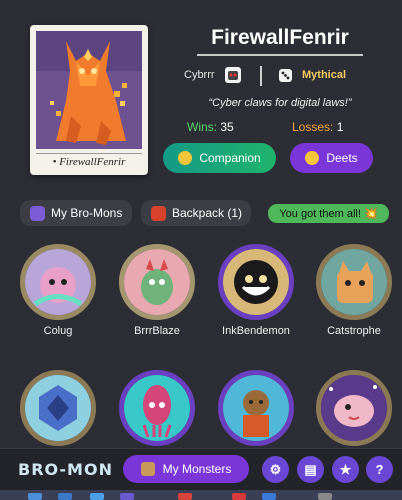 This screenshot has width=402, height=500. I want to click on tab-backpack-label: Backpack (1), so click(207, 213).